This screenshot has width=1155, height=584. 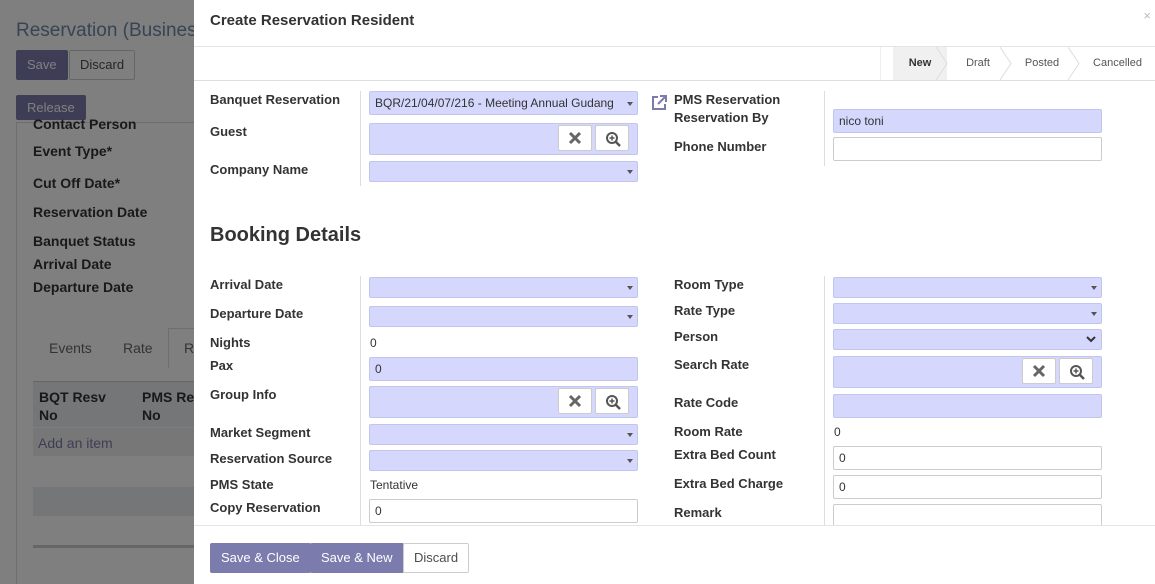 I want to click on rate-type-label: Rate Type, so click(x=705, y=310).